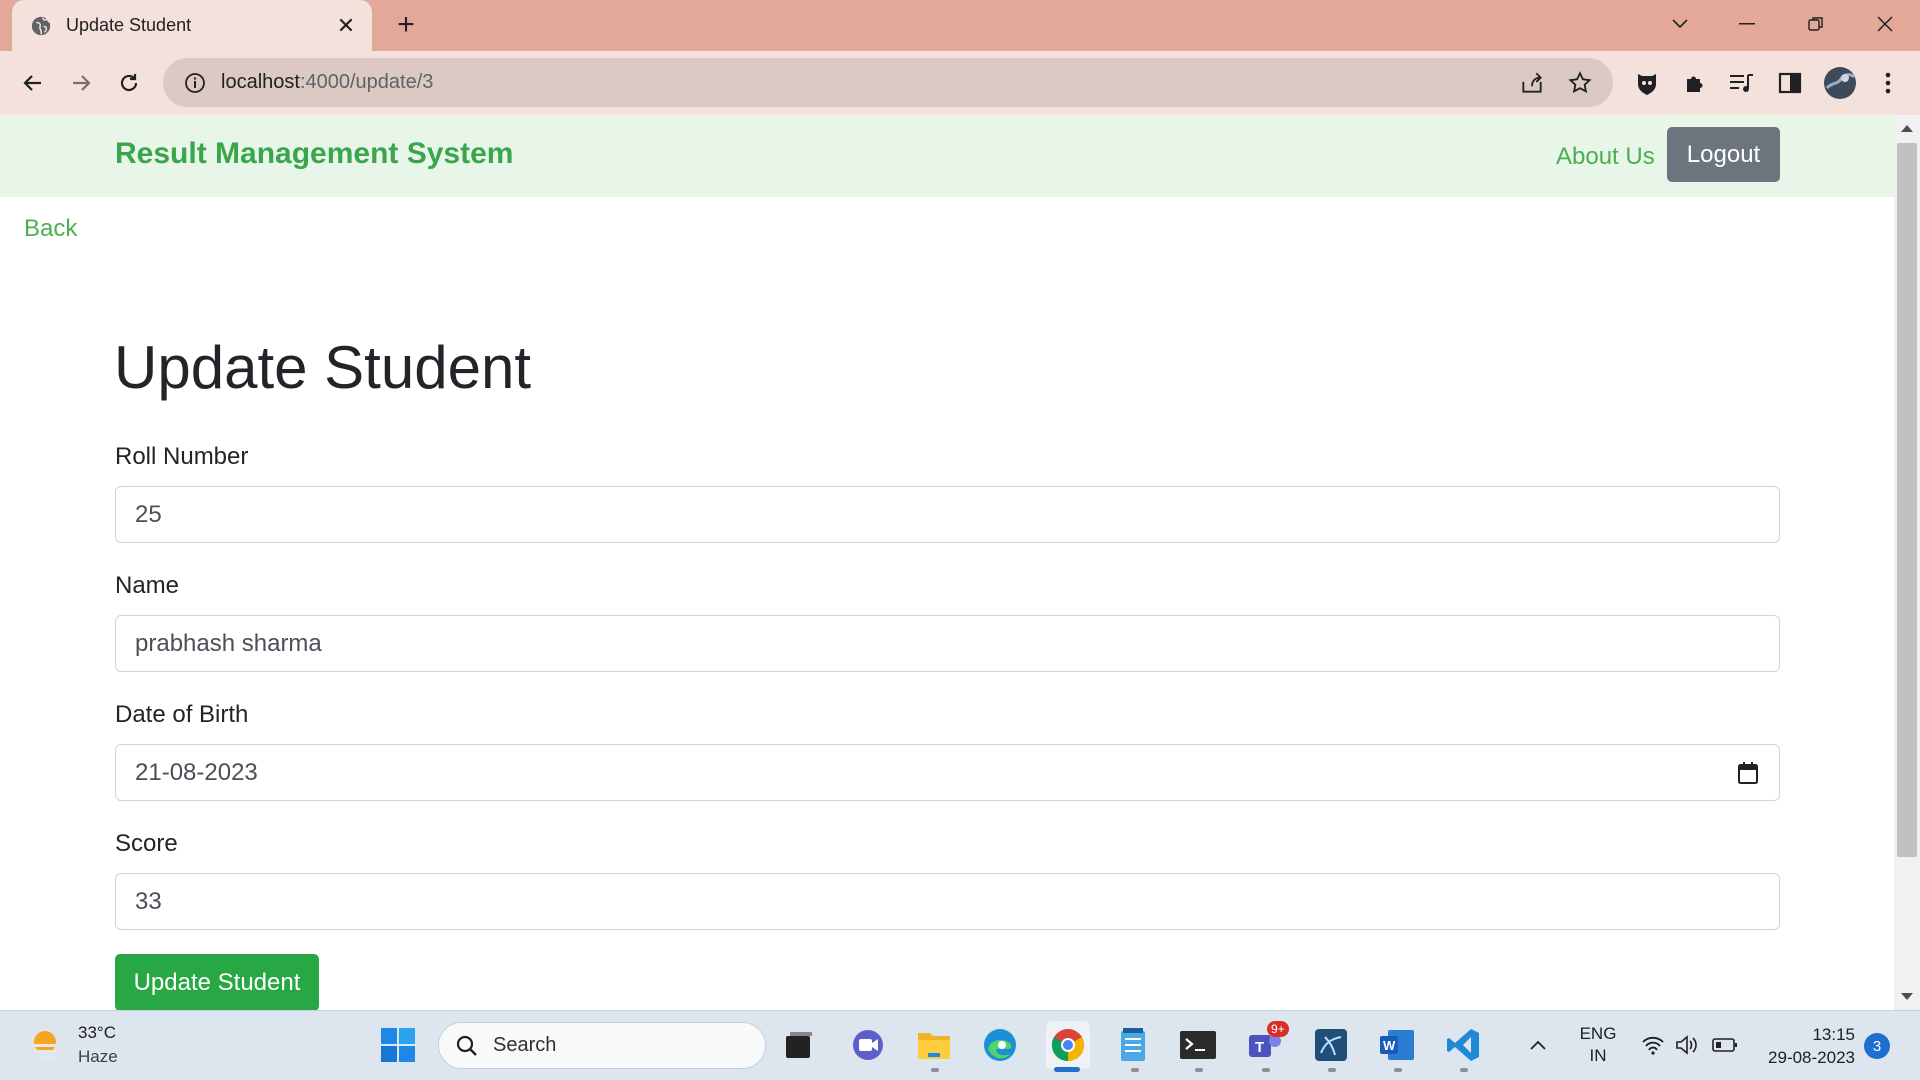 The width and height of the screenshot is (1920, 1080). Describe the element at coordinates (146, 843) in the screenshot. I see `score-label: Score` at that location.